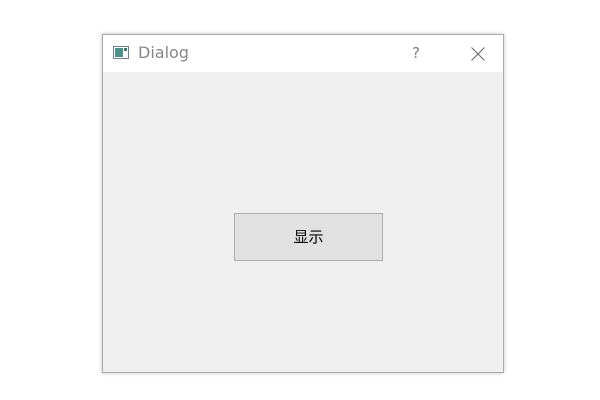  What do you see at coordinates (303, 53) in the screenshot?
I see `title-bar: Dialog ?` at bounding box center [303, 53].